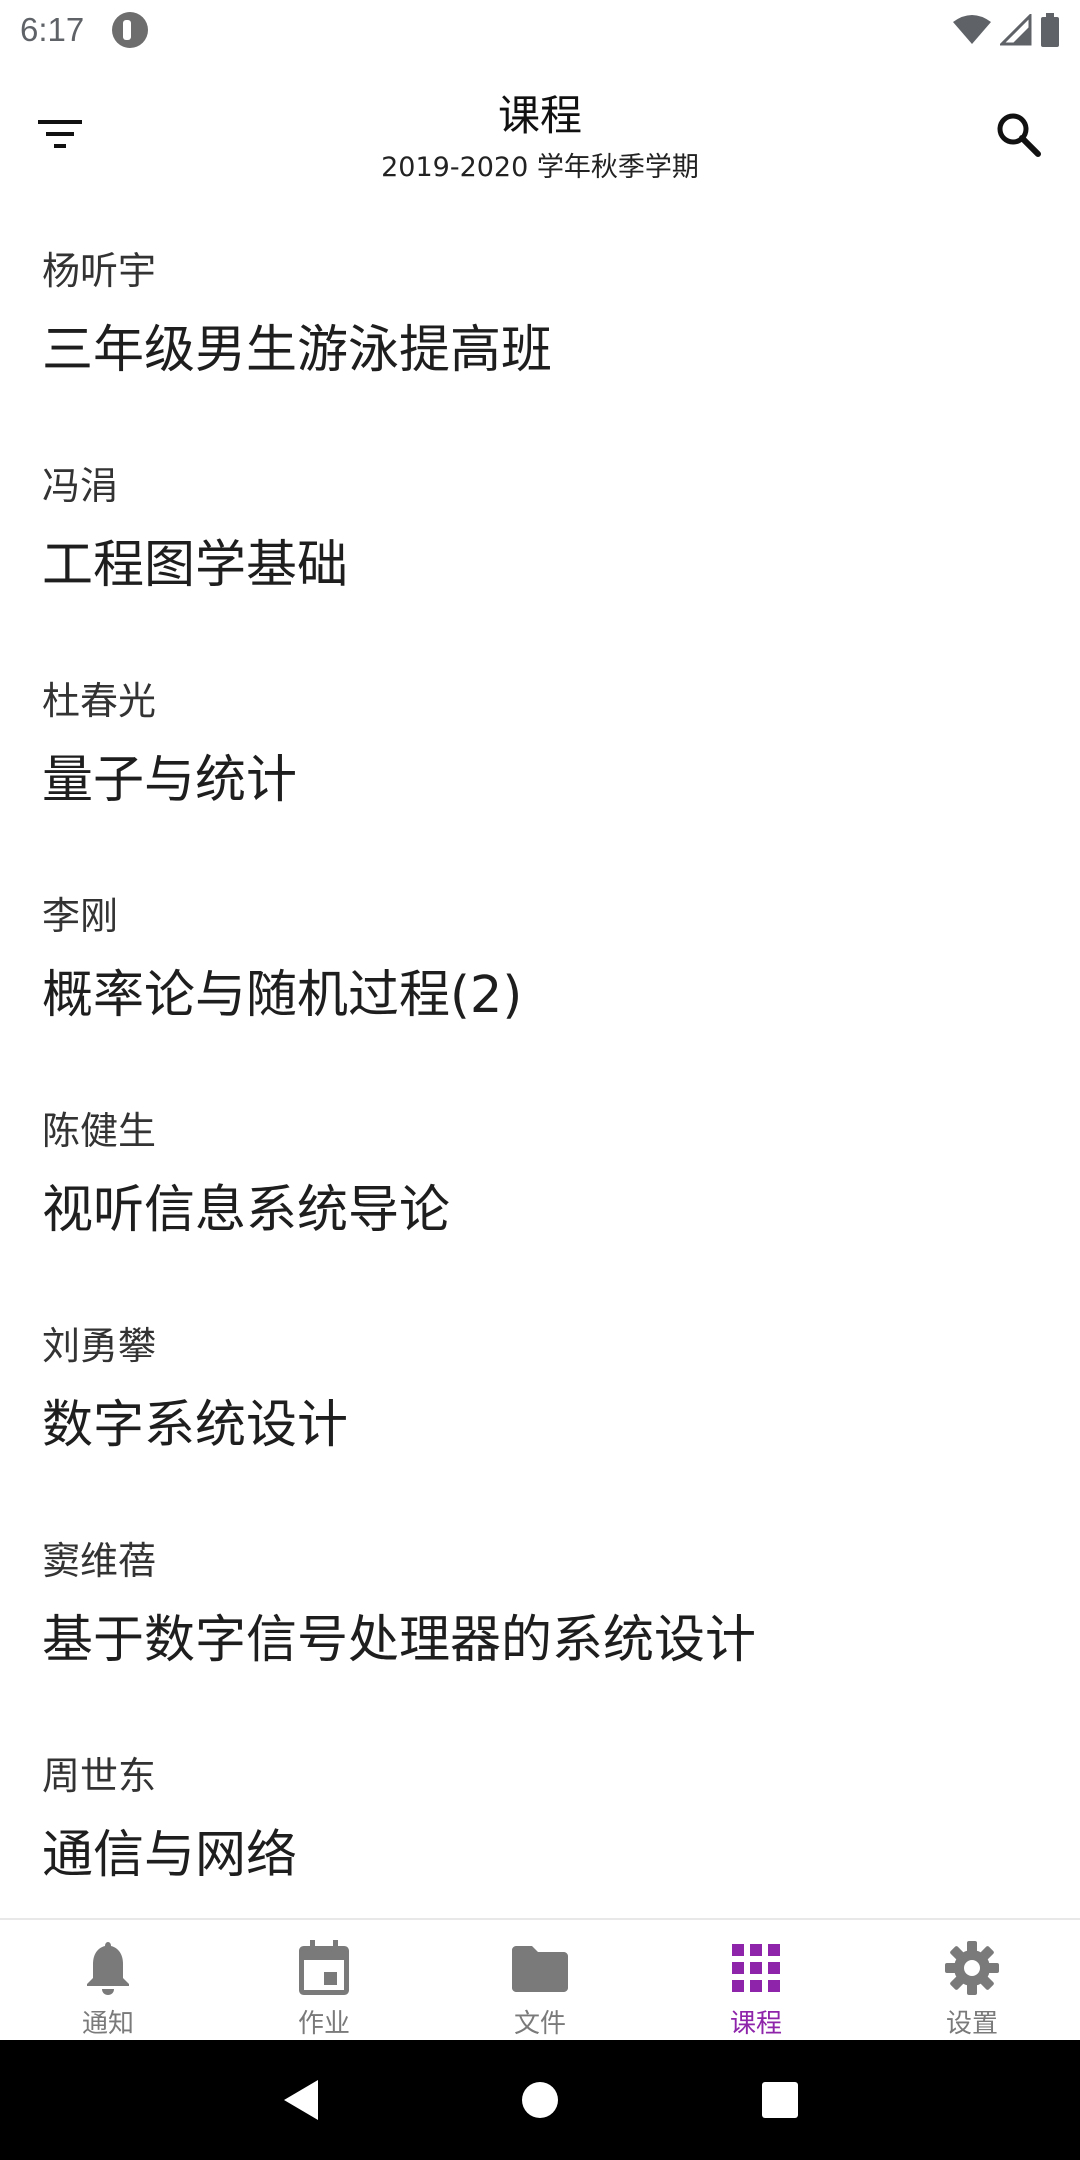  Describe the element at coordinates (99, 1346) in the screenshot. I see `course-teacher: 刘勇攀` at that location.